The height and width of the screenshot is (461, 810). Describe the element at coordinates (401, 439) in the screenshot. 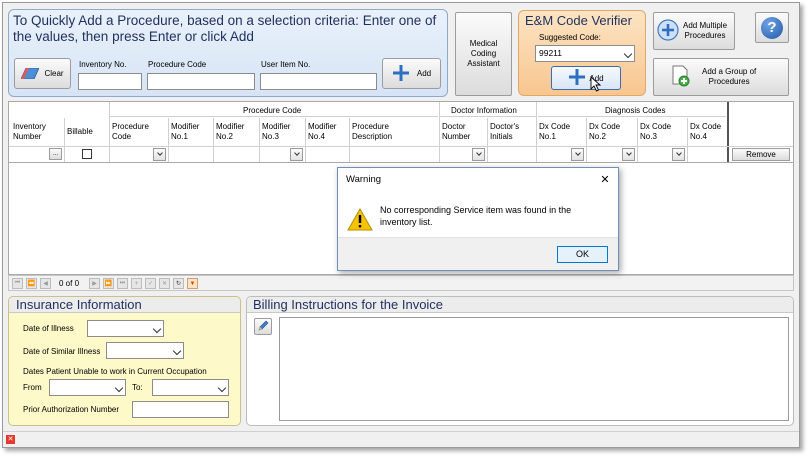

I see `status-bar` at that location.